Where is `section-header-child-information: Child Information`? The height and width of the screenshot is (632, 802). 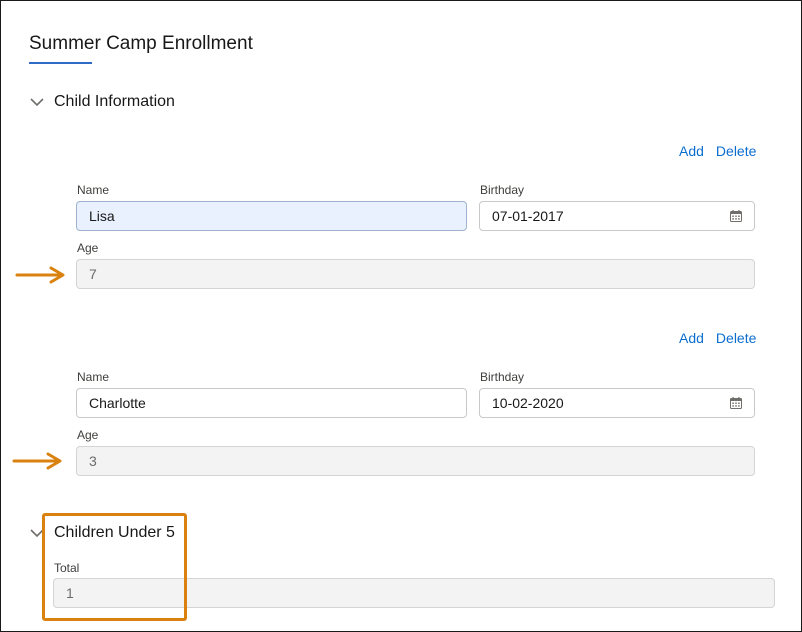 section-header-child-information: Child Information is located at coordinates (102, 102).